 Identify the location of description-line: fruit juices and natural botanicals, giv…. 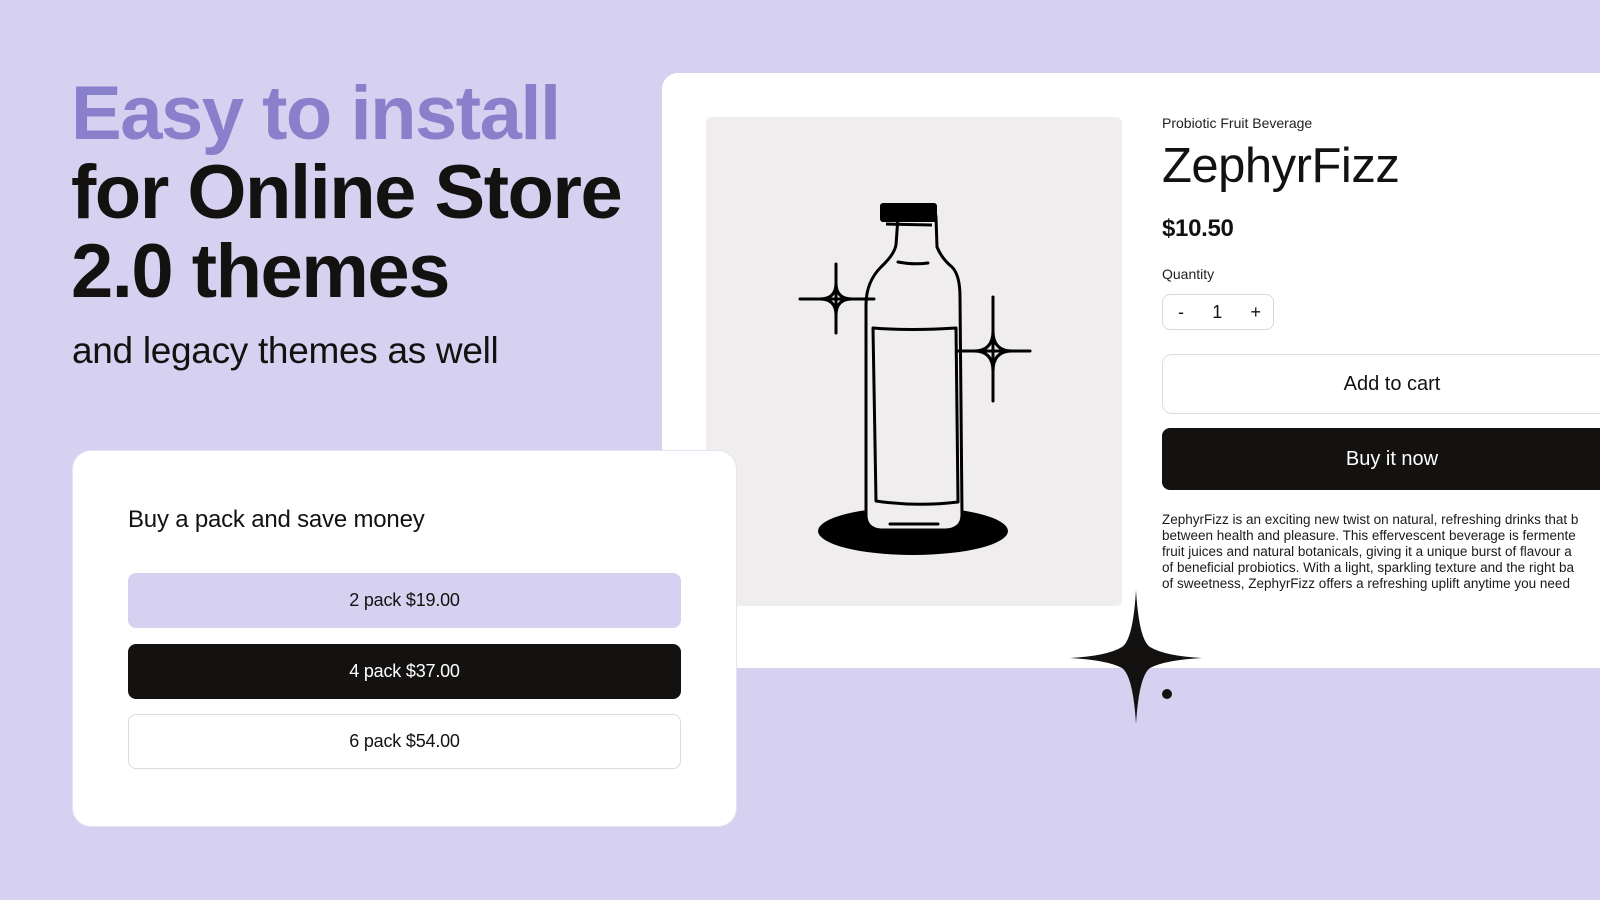
(1367, 551).